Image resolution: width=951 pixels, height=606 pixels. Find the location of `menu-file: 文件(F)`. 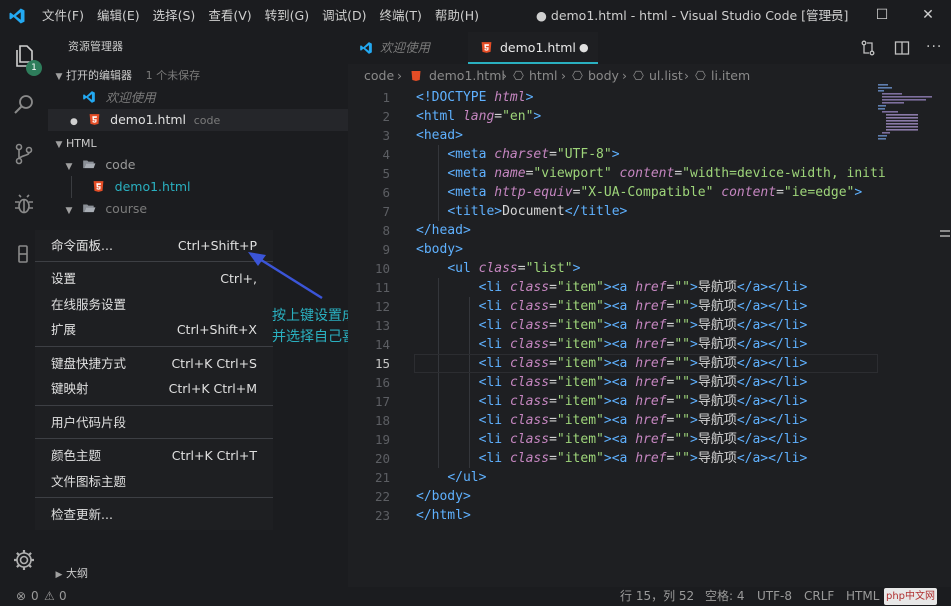

menu-file: 文件(F) is located at coordinates (63, 16).